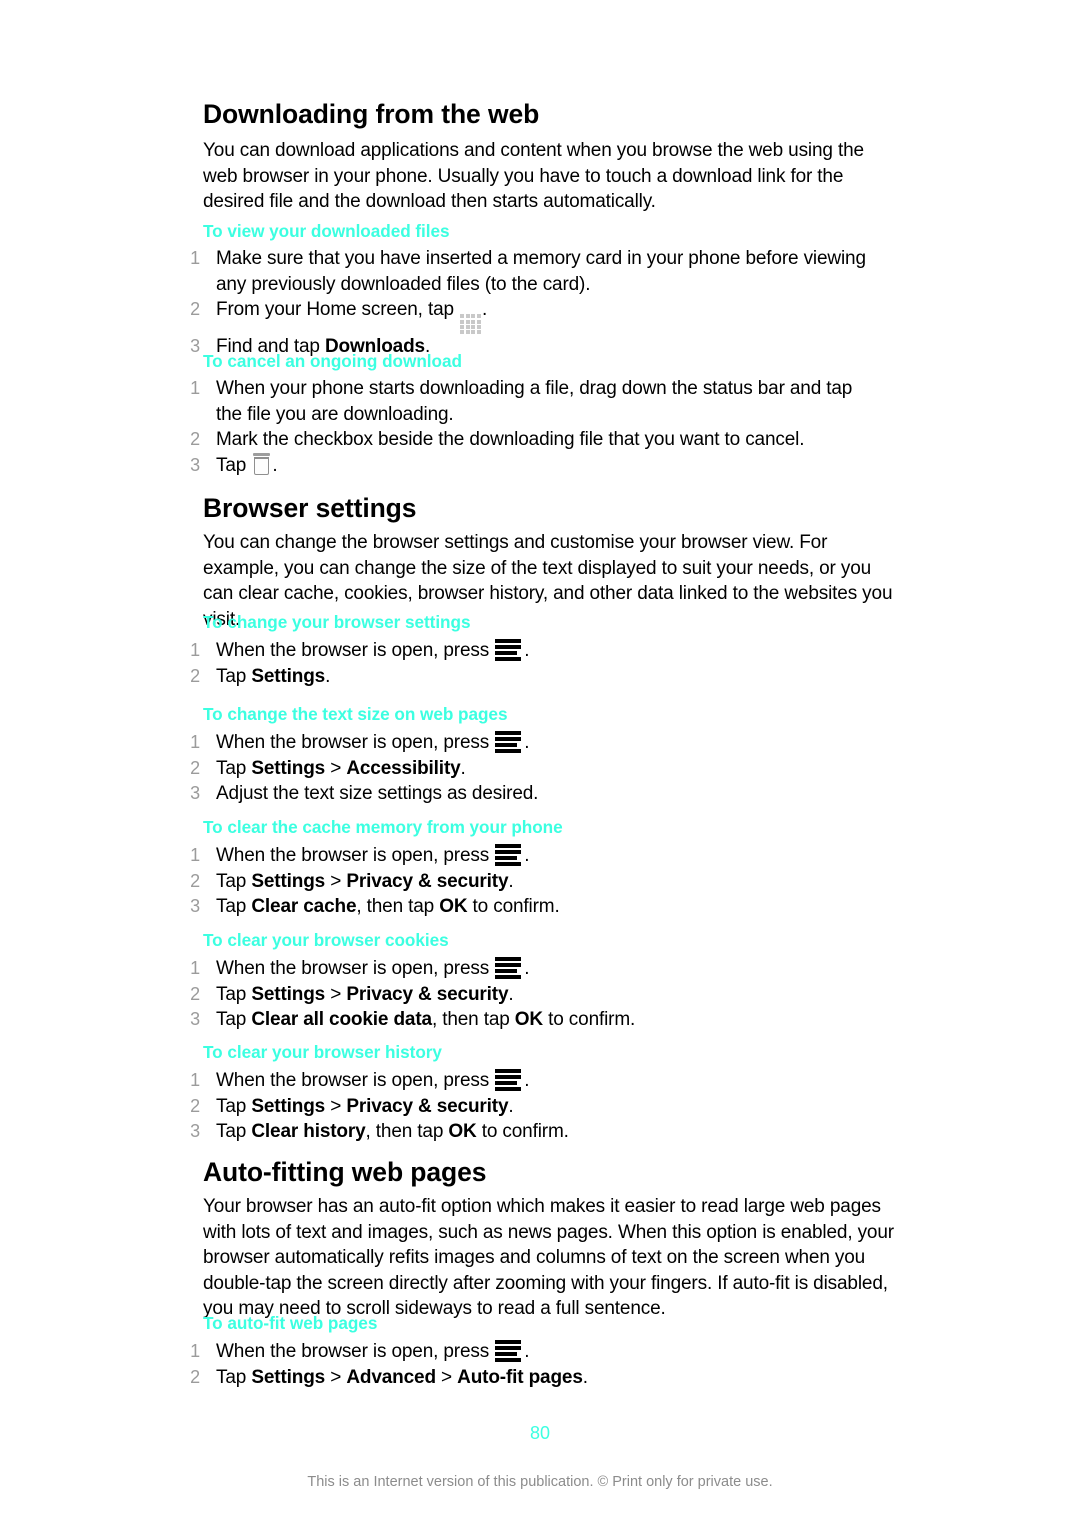 This screenshot has height=1527, width=1080. What do you see at coordinates (326, 231) in the screenshot?
I see `procedure-heading-view-downloaded-files: To view your downloaded files` at bounding box center [326, 231].